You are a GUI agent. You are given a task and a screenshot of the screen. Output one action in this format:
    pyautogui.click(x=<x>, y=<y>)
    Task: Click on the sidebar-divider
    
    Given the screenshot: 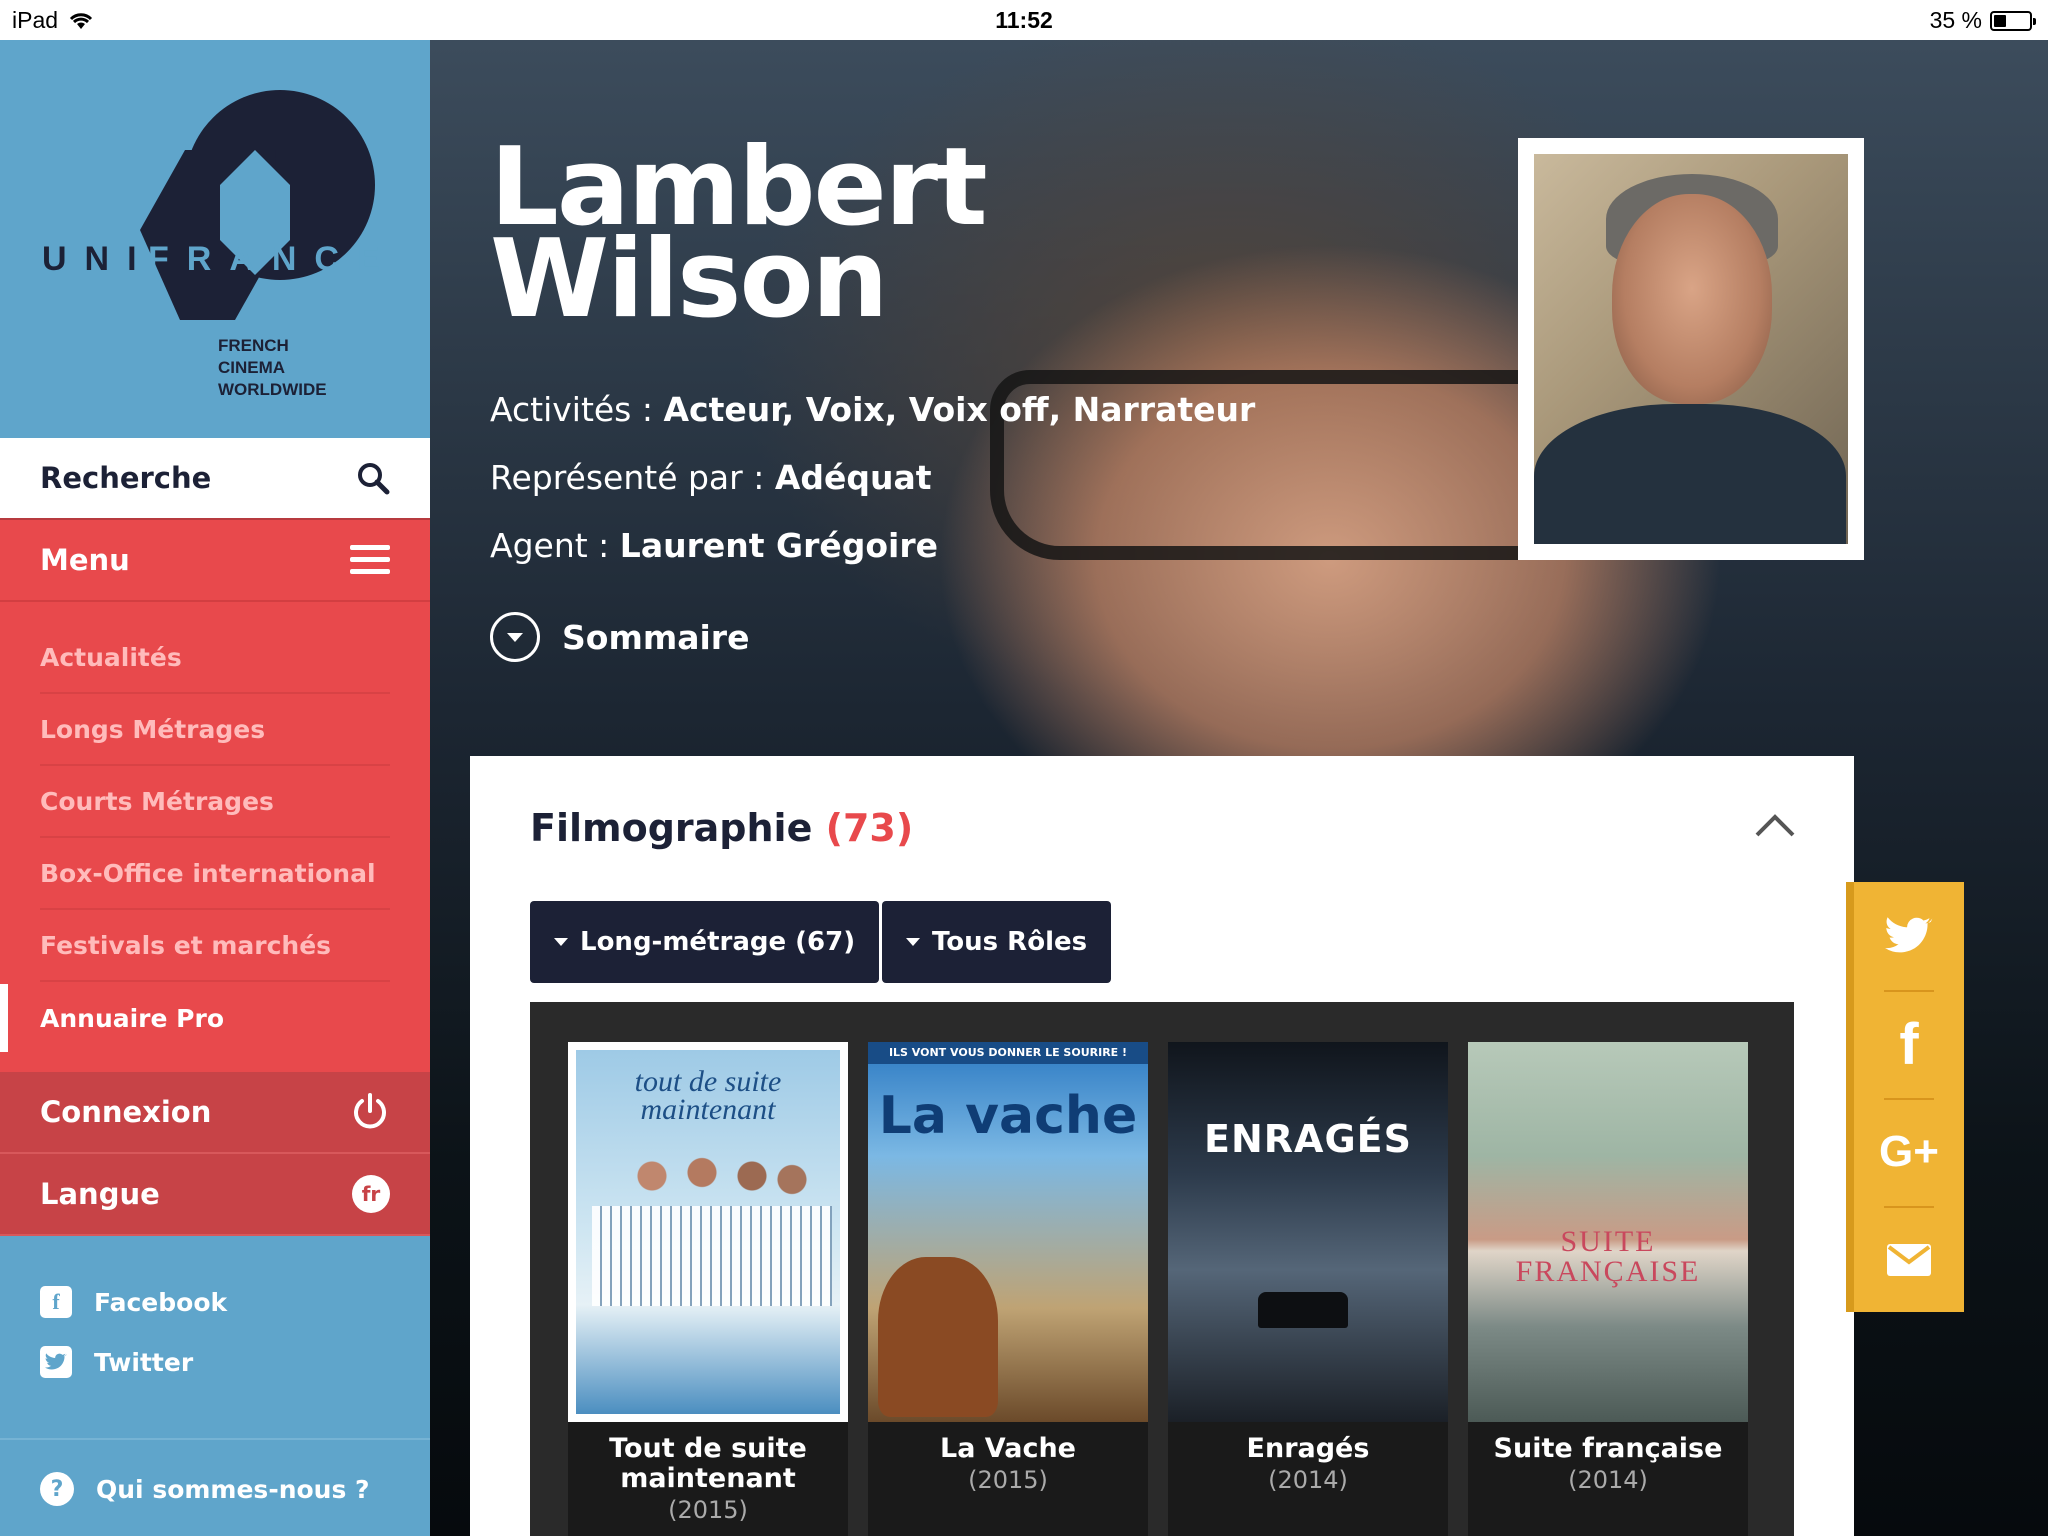 What is the action you would take?
    pyautogui.click(x=215, y=1439)
    